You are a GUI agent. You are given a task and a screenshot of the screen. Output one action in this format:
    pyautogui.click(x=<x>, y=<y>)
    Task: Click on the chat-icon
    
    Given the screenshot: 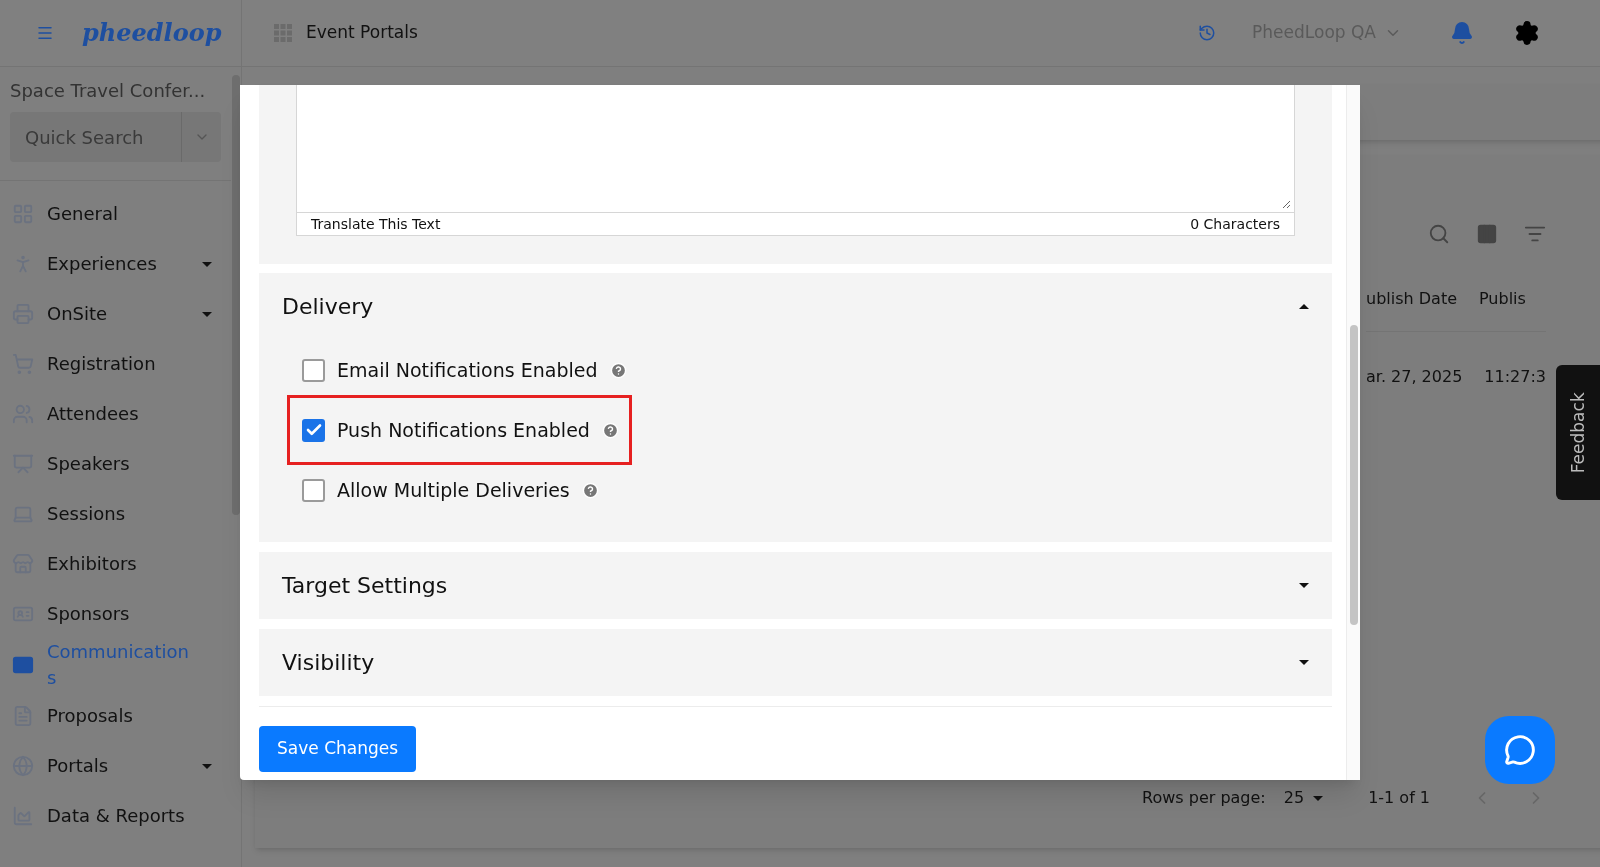 What is the action you would take?
    pyautogui.click(x=1520, y=750)
    